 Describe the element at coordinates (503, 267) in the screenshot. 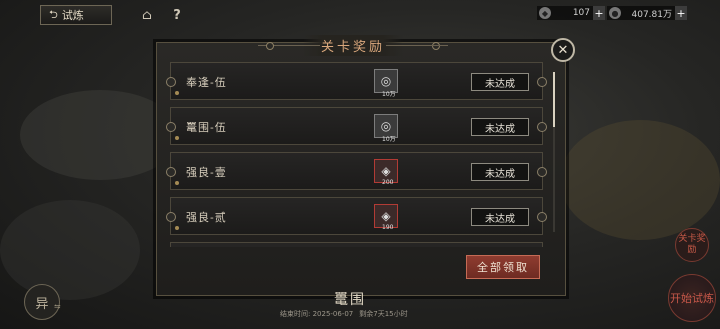

I see `claim-all-button: 全部领取` at that location.